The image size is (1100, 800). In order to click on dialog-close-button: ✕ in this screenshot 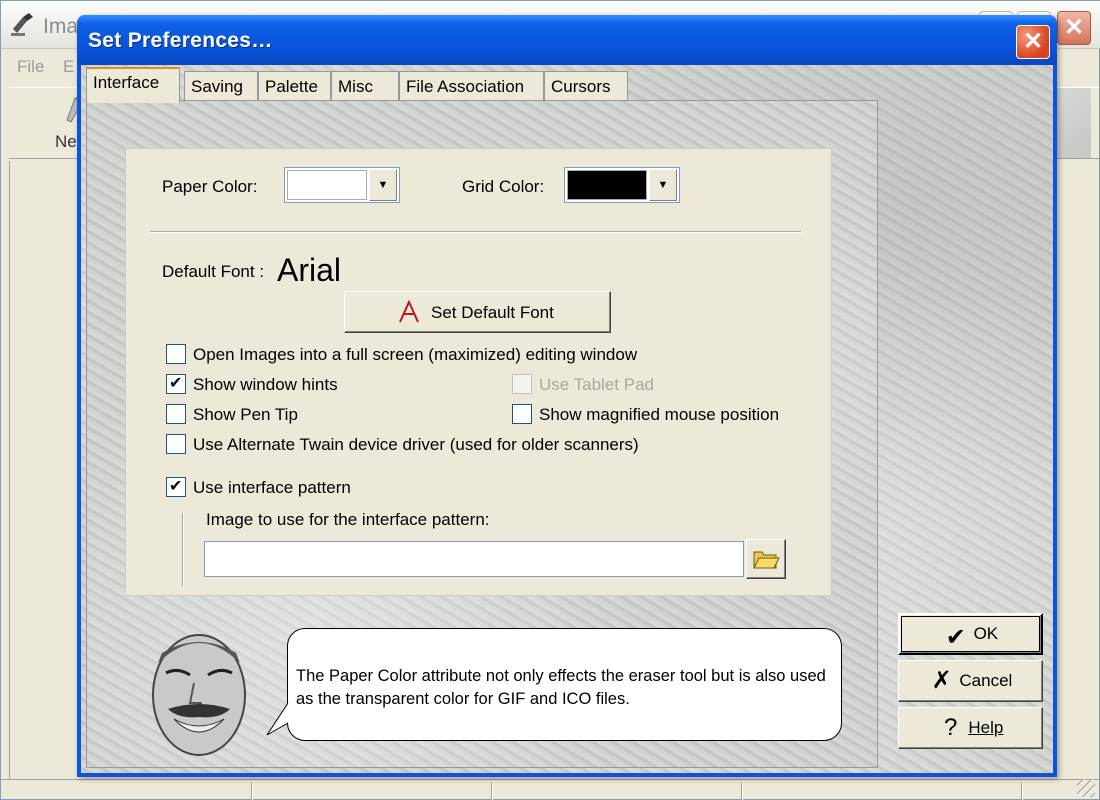, I will do `click(1033, 42)`.